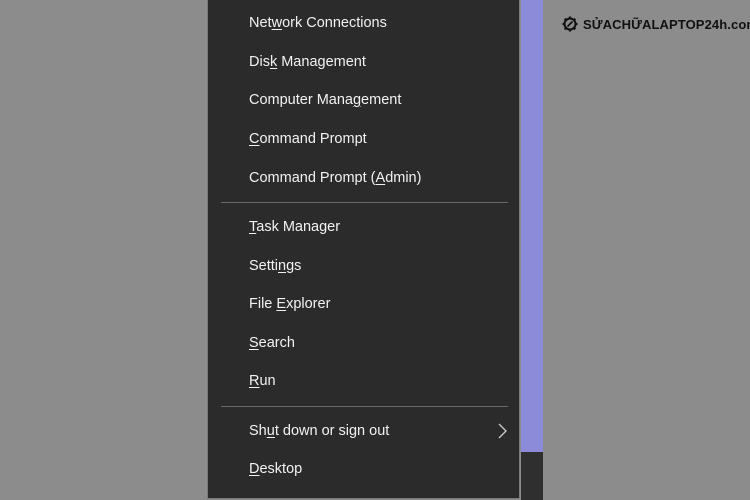 This screenshot has height=500, width=750. I want to click on watermark-logo: SỬACHỮALAPTOP24h.com, so click(656, 24).